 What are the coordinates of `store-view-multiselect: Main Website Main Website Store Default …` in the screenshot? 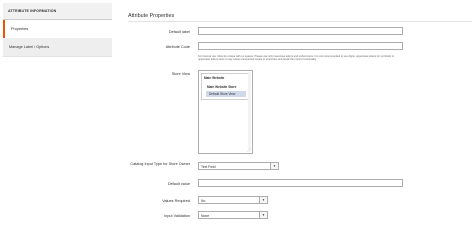 It's located at (225, 112).